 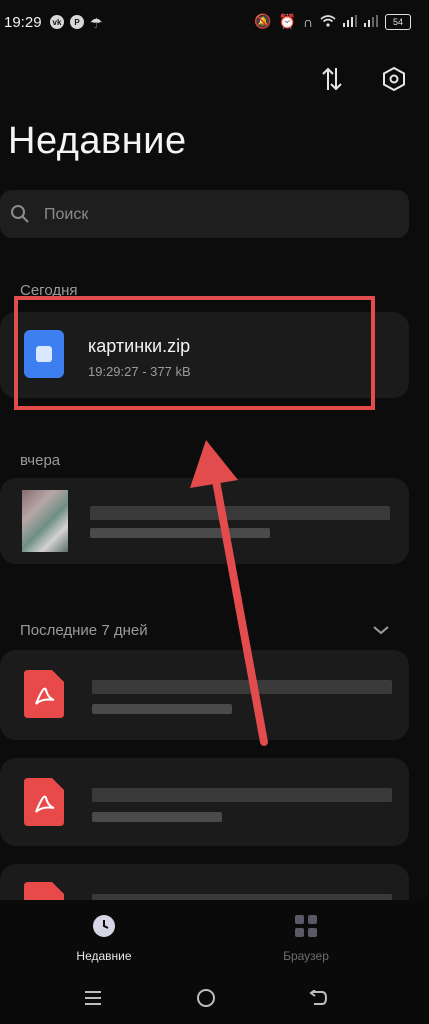 What do you see at coordinates (306, 926) in the screenshot?
I see `grid-icon` at bounding box center [306, 926].